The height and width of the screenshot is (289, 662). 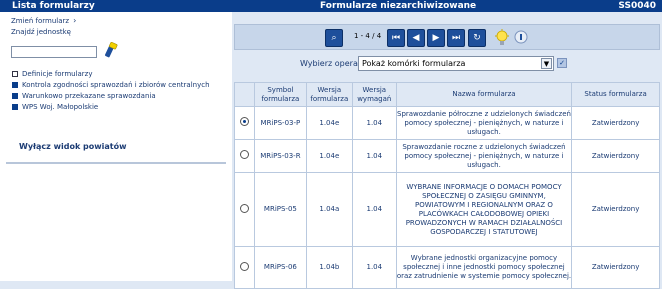 I want to click on flashlight-icon, so click(x=111, y=50).